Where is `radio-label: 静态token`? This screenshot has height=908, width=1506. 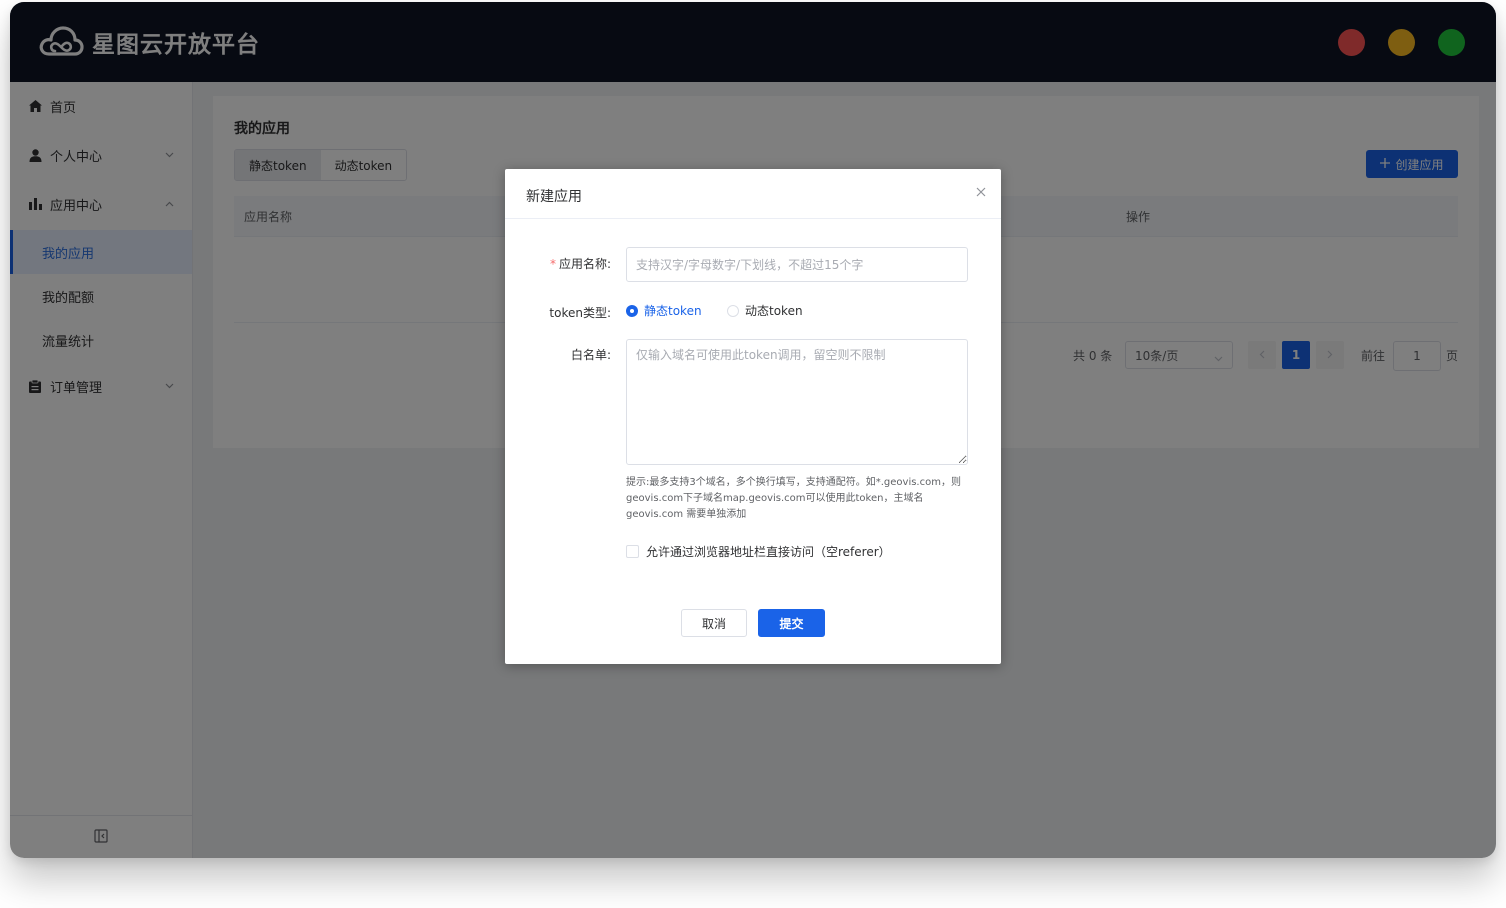
radio-label: 静态token is located at coordinates (673, 311).